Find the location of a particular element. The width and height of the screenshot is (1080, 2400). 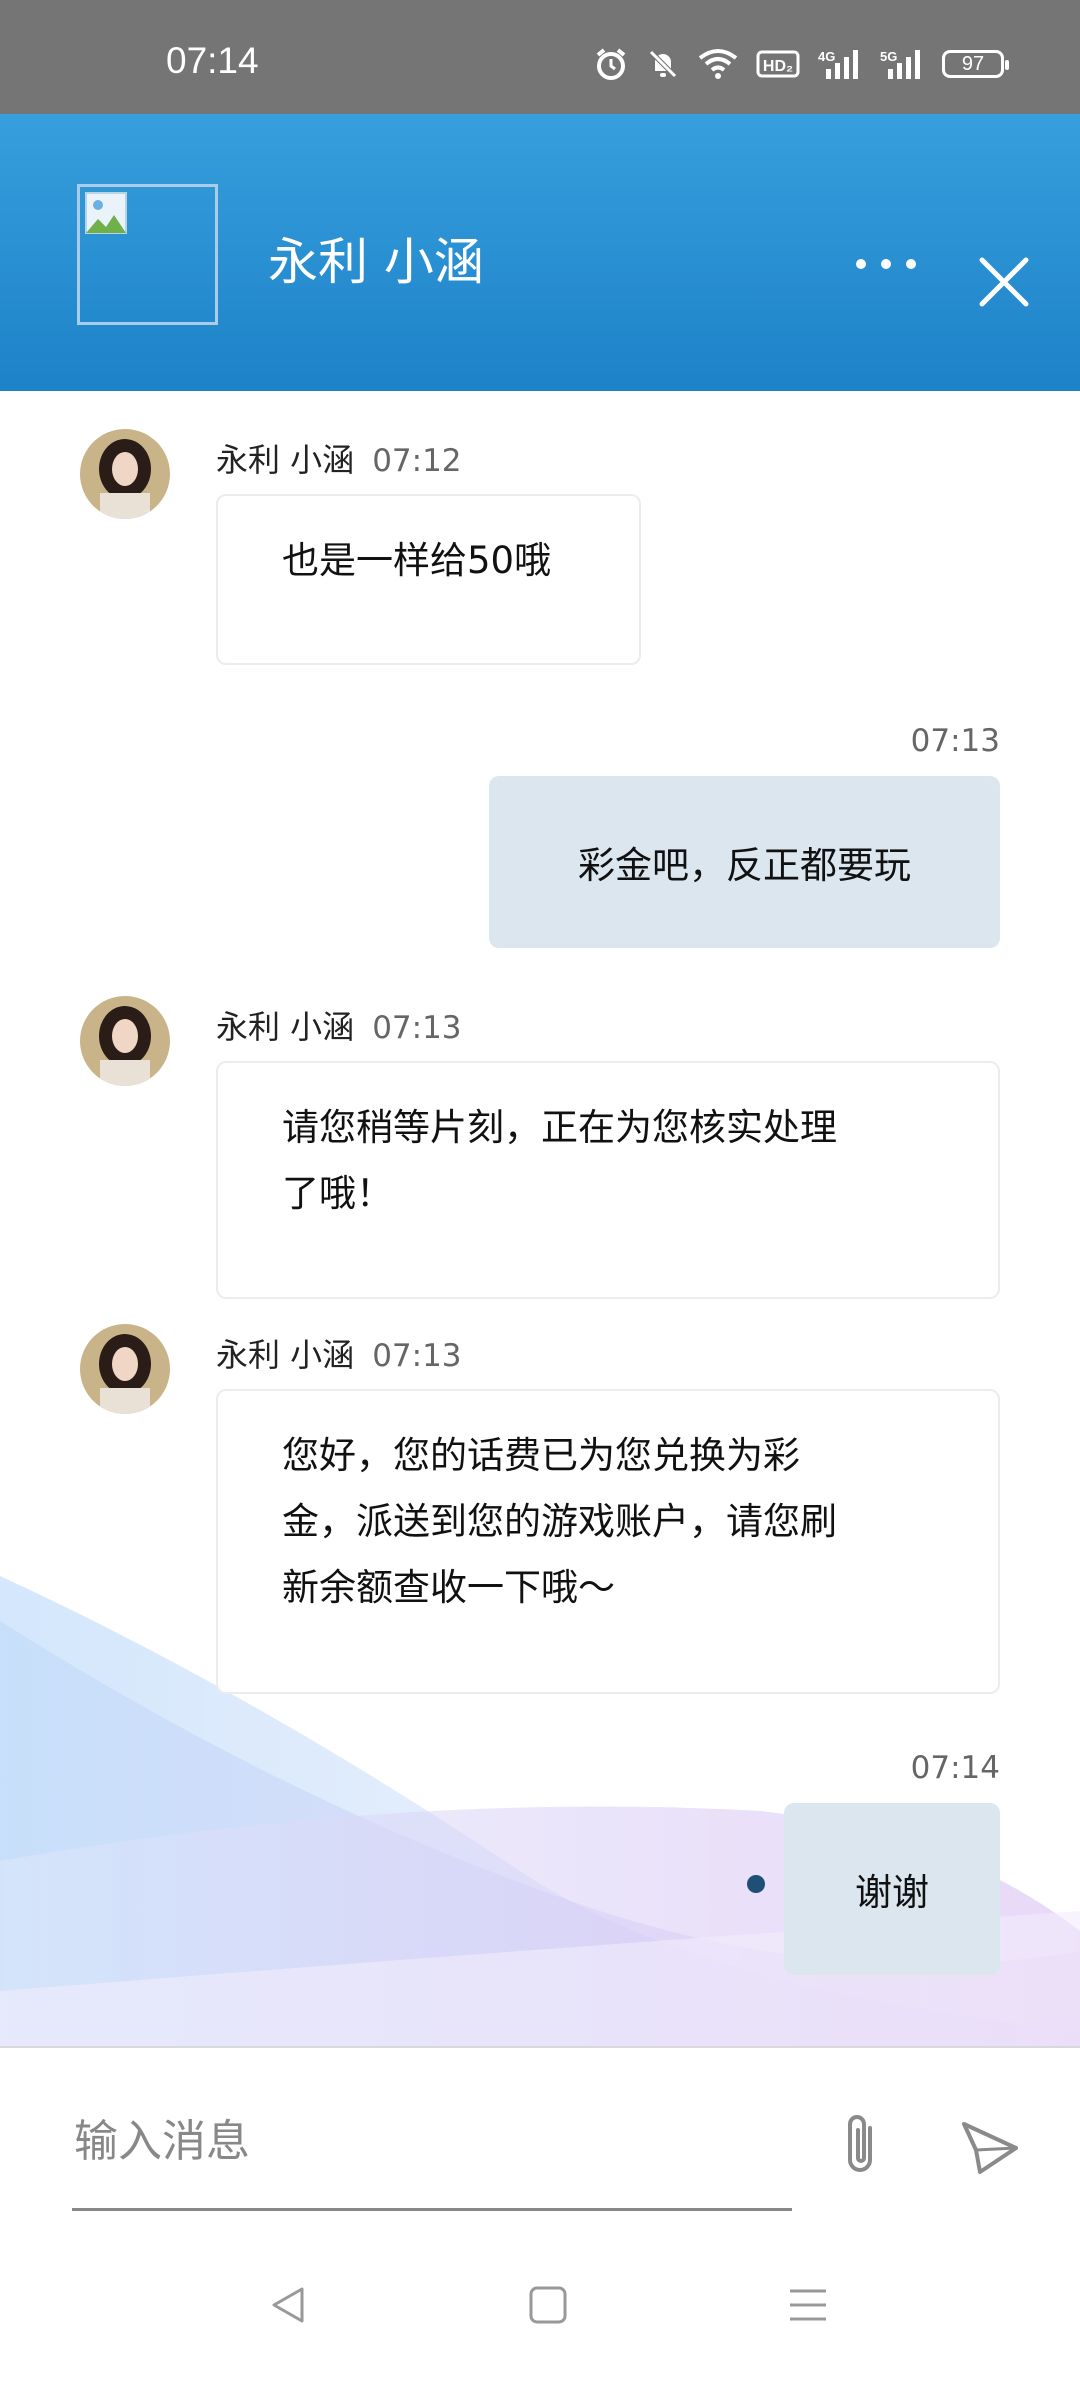

attach-button is located at coordinates (860, 2145).